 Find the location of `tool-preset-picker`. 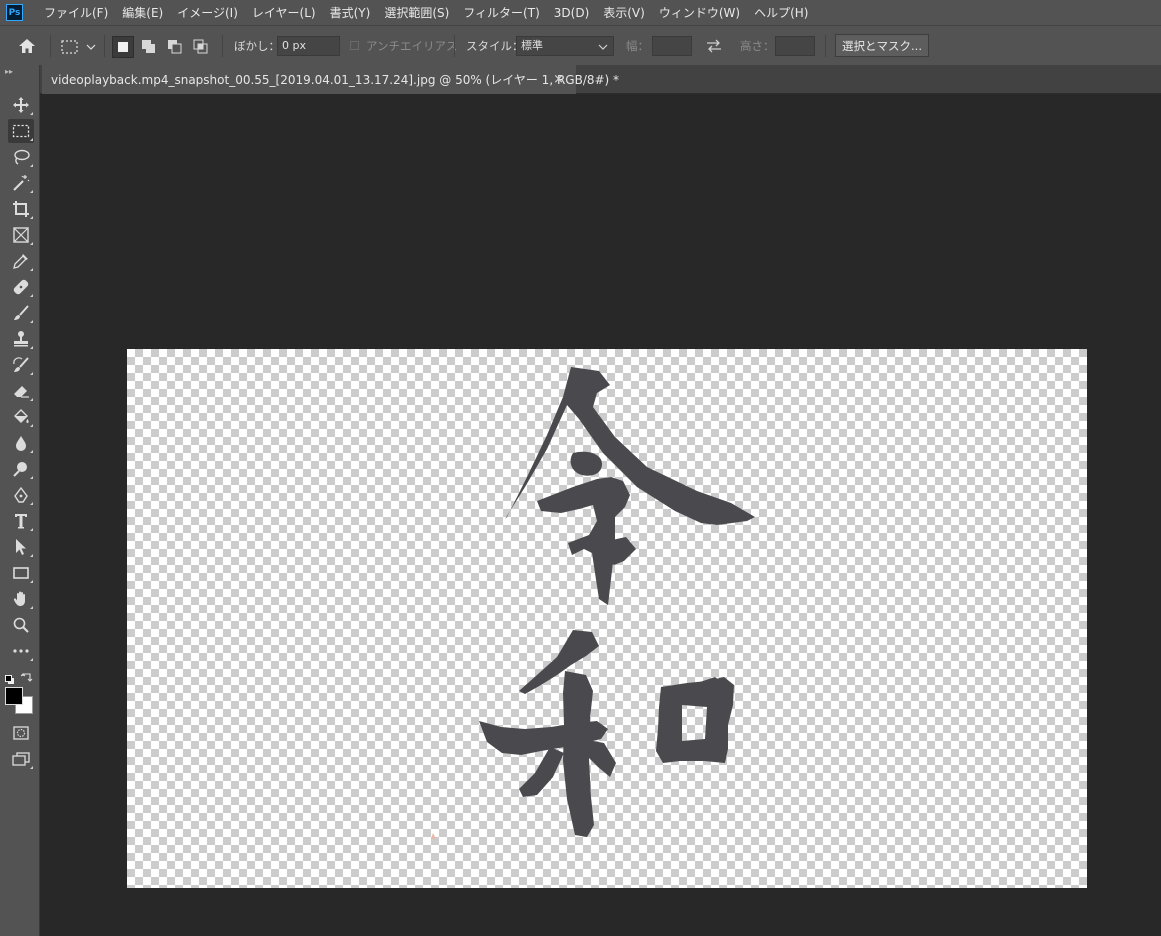

tool-preset-picker is located at coordinates (79, 47).